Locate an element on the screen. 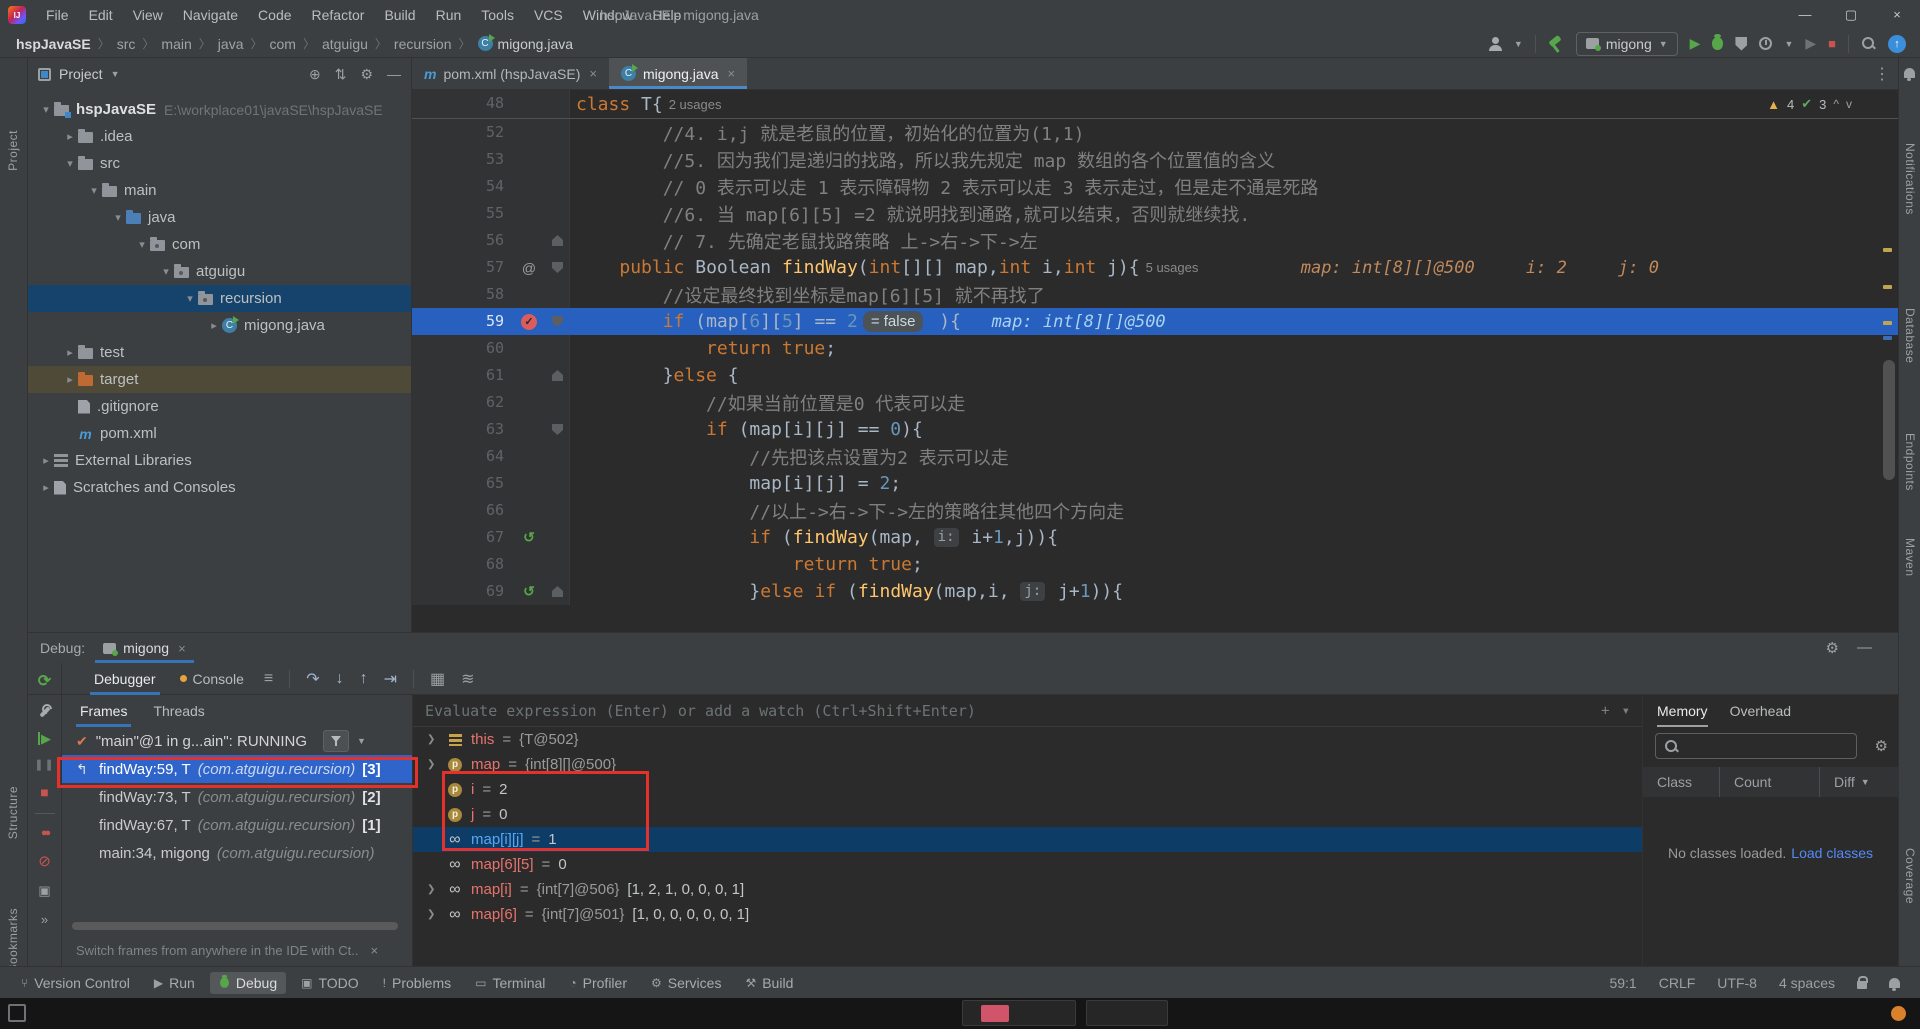 This screenshot has height=1029, width=1920. search-icon is located at coordinates (1868, 43).